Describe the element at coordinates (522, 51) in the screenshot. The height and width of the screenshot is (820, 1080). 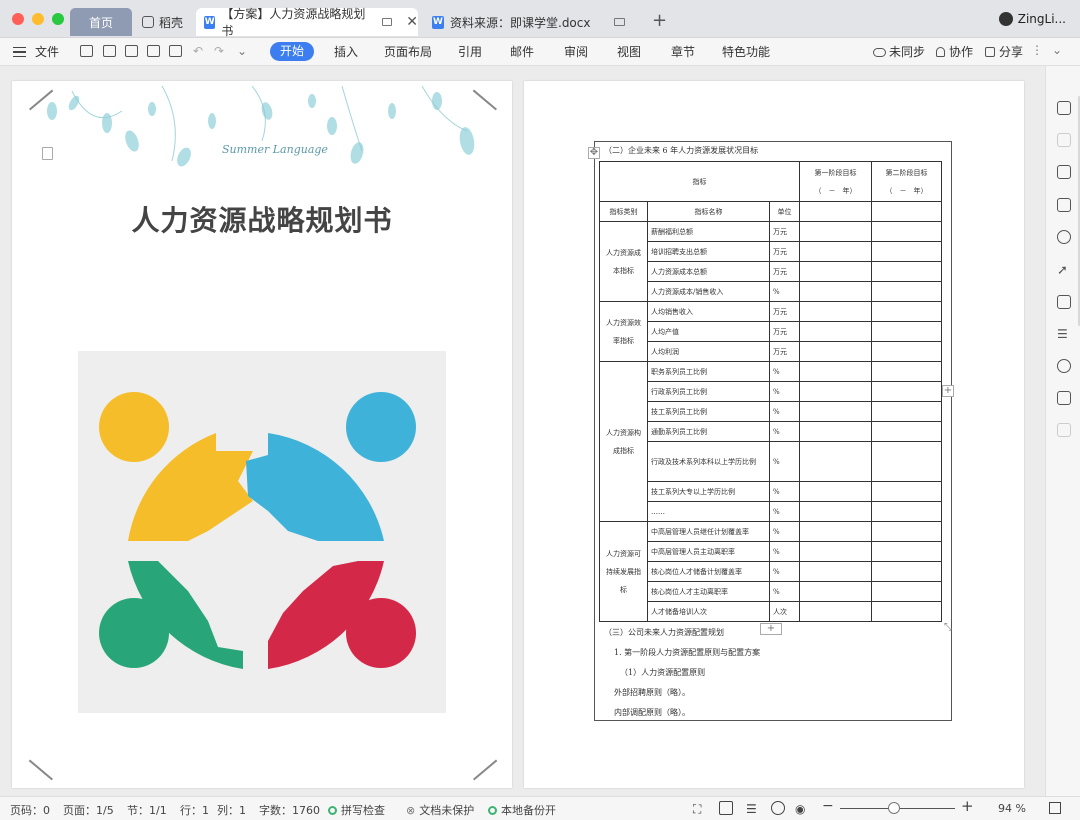
I see `tab-mail: 邮件` at that location.